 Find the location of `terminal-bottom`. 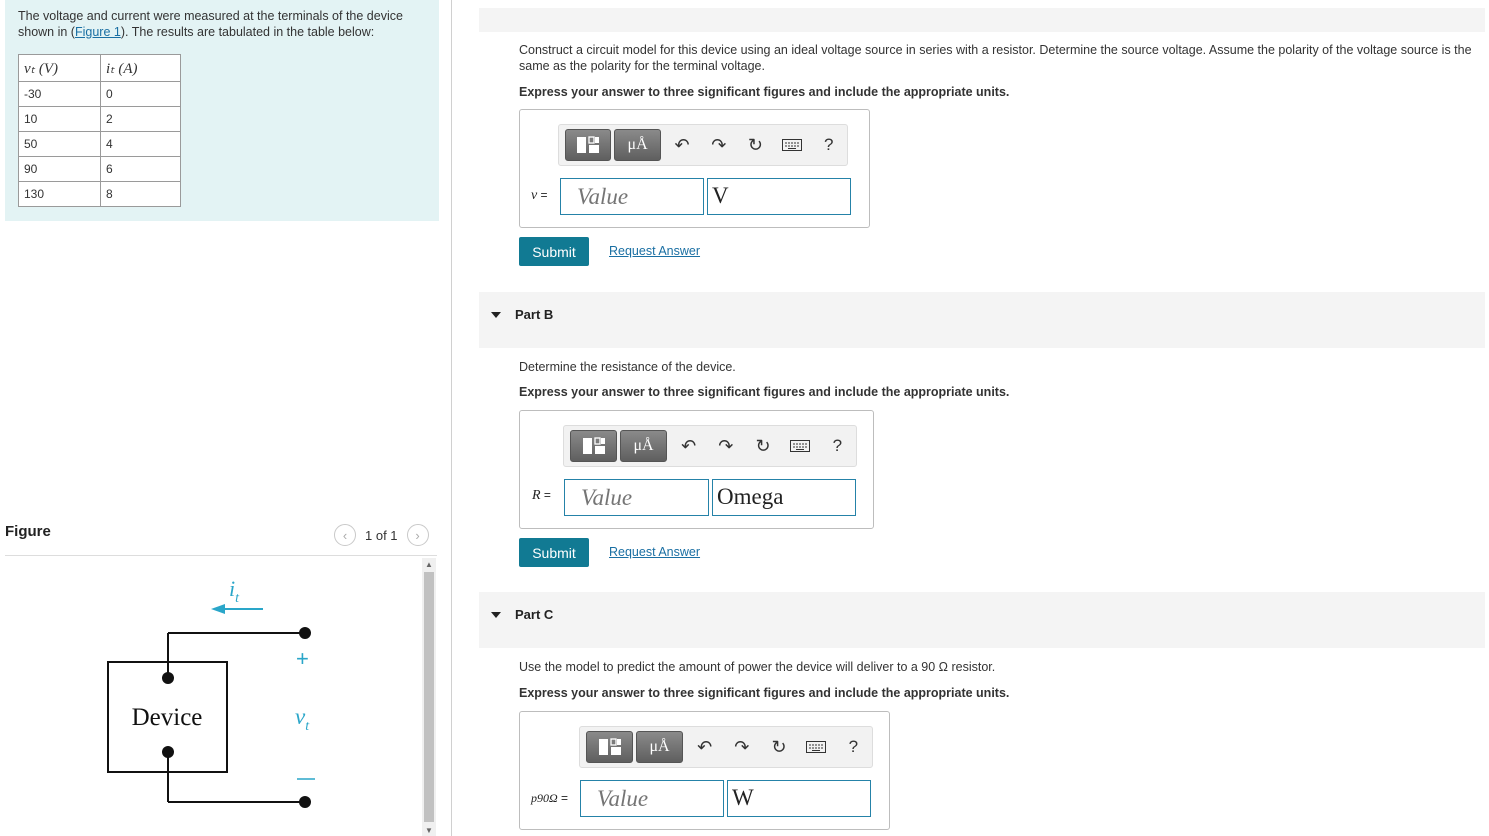

terminal-bottom is located at coordinates (305, 802).